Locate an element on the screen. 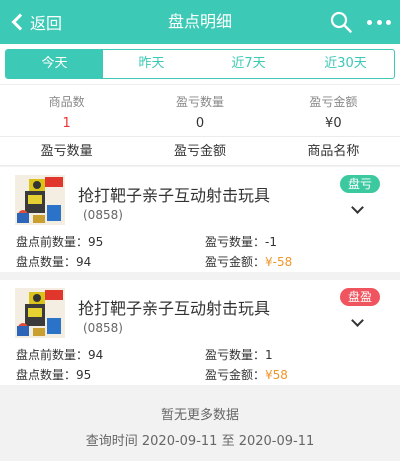 The width and height of the screenshot is (400, 461). summary-product-count: 商品数 1 is located at coordinates (66, 110).